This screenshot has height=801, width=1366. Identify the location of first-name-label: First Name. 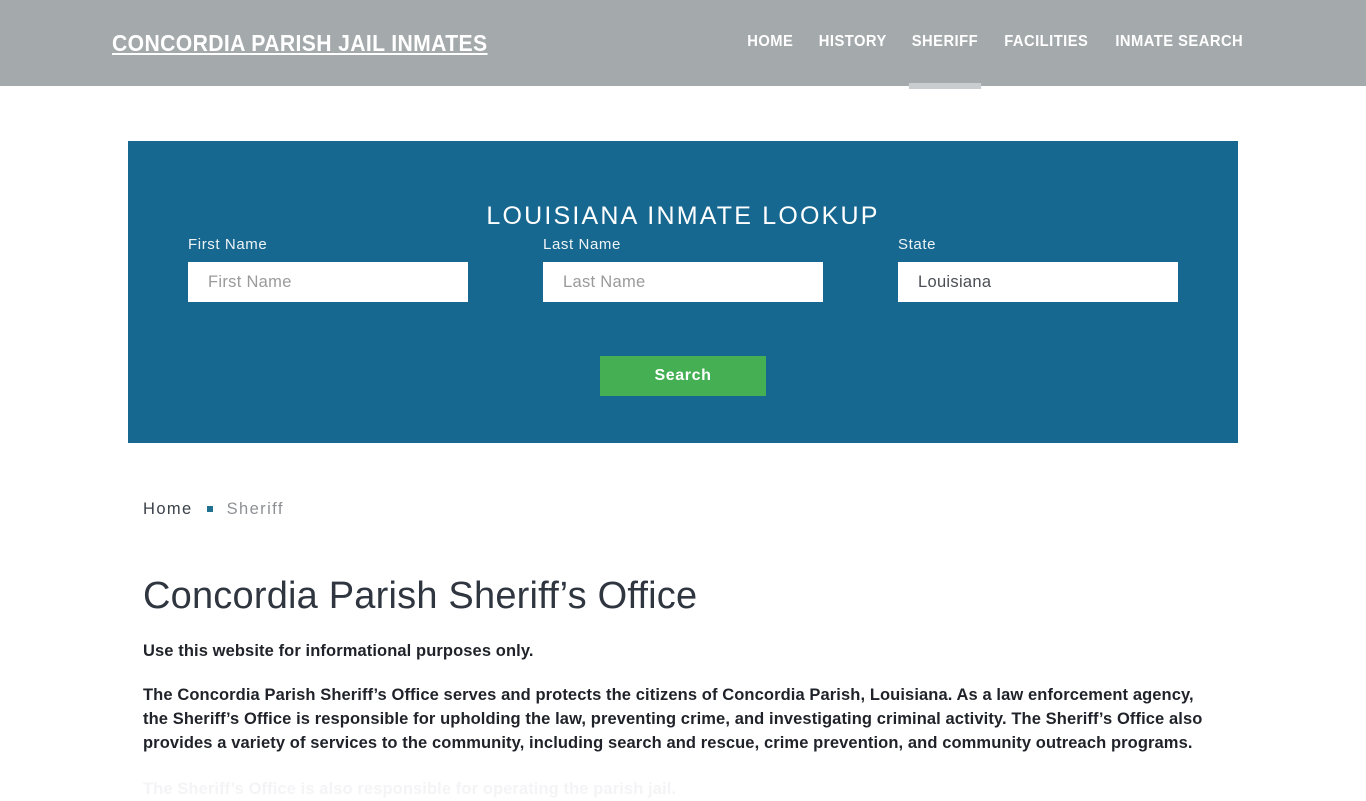
(228, 244).